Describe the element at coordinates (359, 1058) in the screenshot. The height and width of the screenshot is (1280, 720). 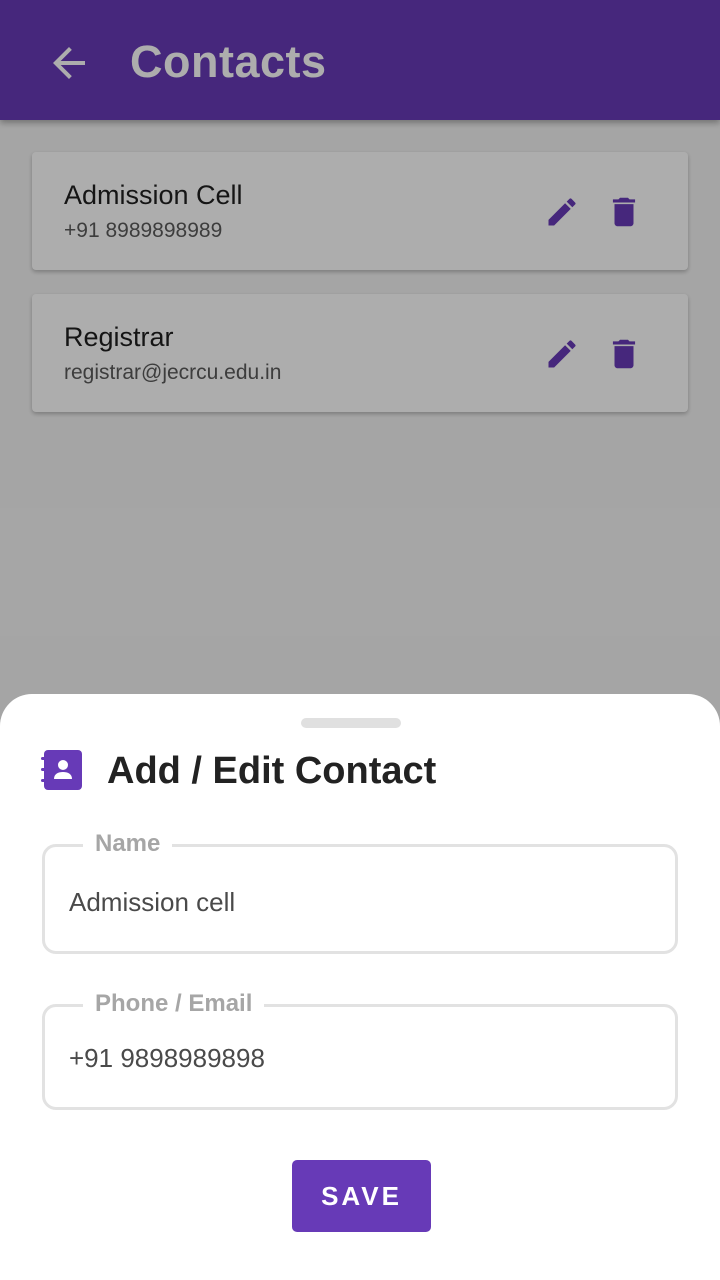
I see `contact-input` at that location.